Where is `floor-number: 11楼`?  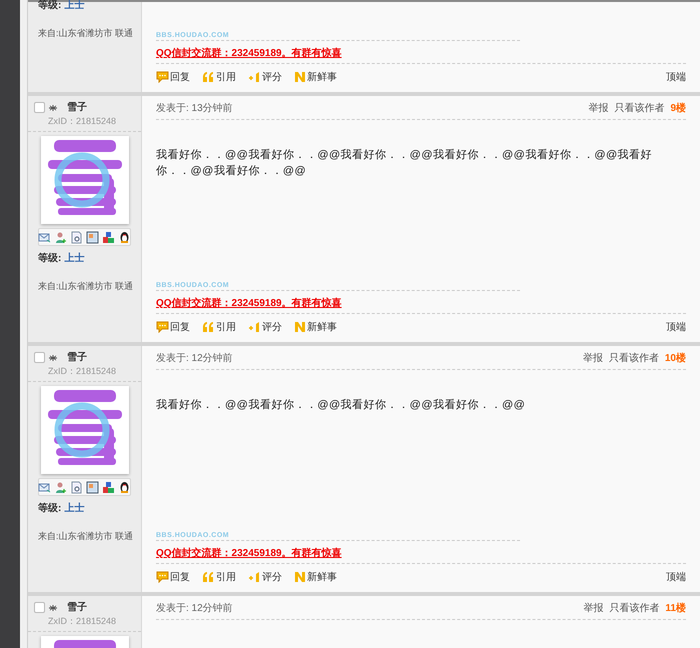 floor-number: 11楼 is located at coordinates (675, 609).